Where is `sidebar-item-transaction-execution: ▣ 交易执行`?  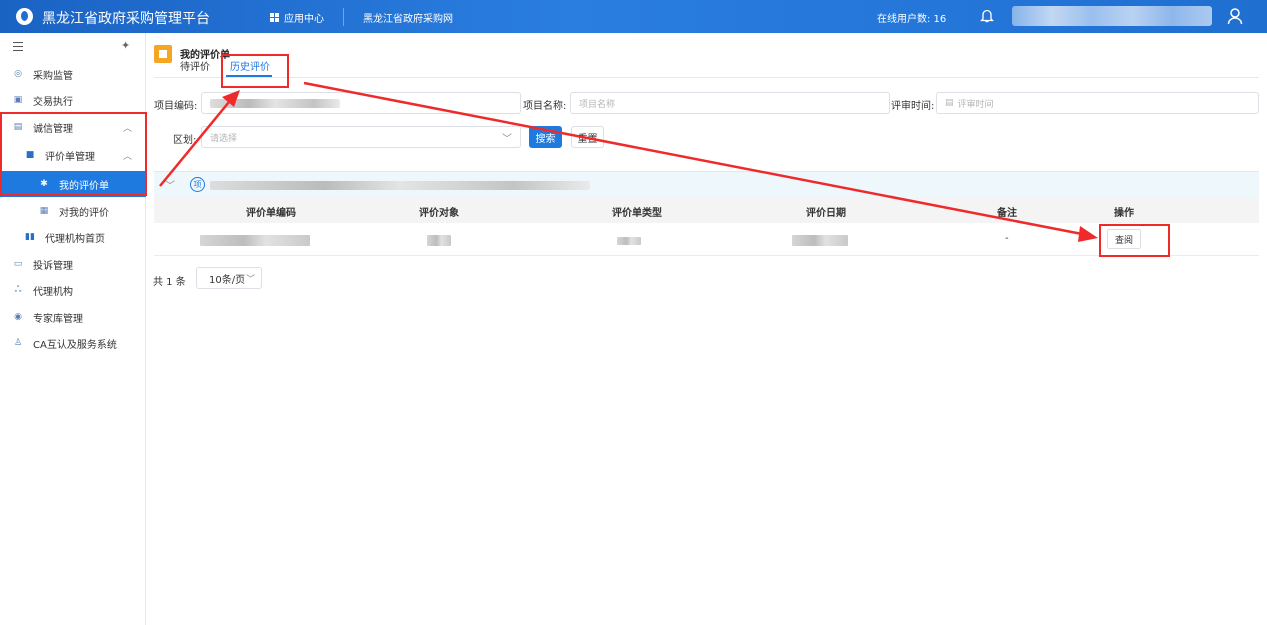
sidebar-item-transaction-execution: ▣ 交易执行 is located at coordinates (73, 100).